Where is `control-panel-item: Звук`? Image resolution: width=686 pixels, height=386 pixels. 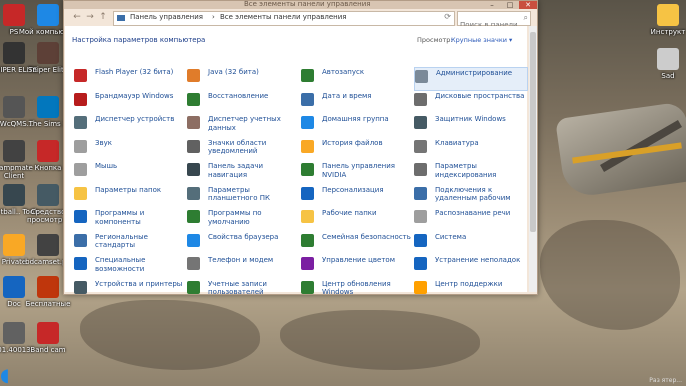 control-panel-item: Звук is located at coordinates (130, 149).